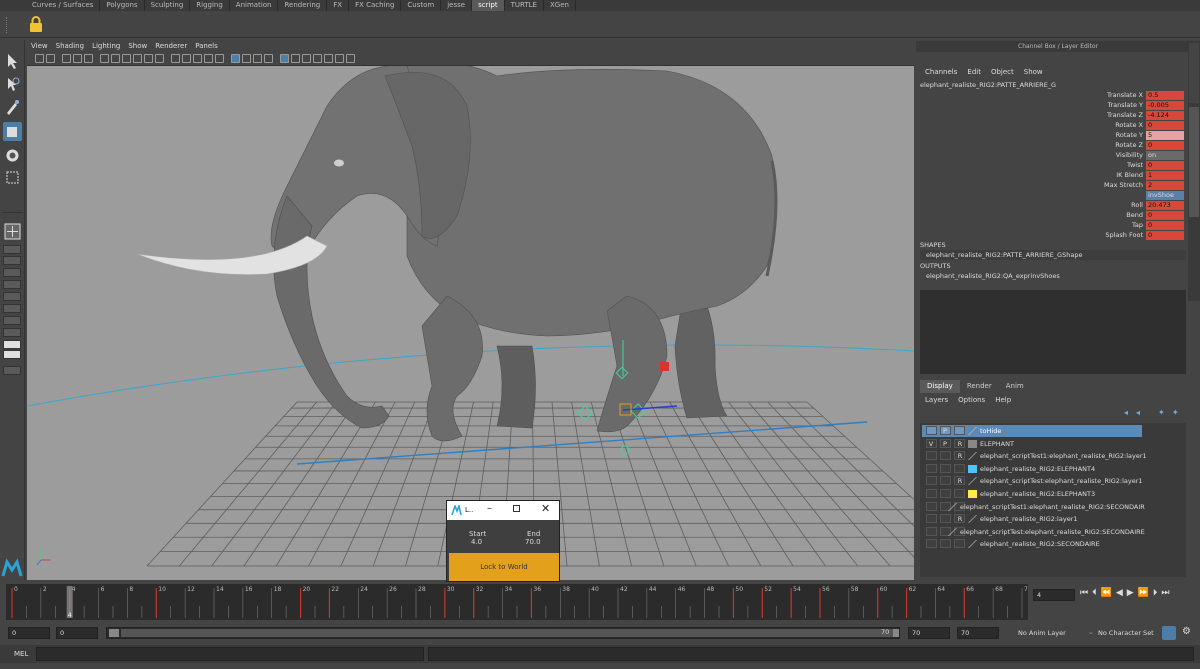 Image resolution: width=1200 pixels, height=669 pixels. I want to click on lasso-tool-icon, so click(12, 85).